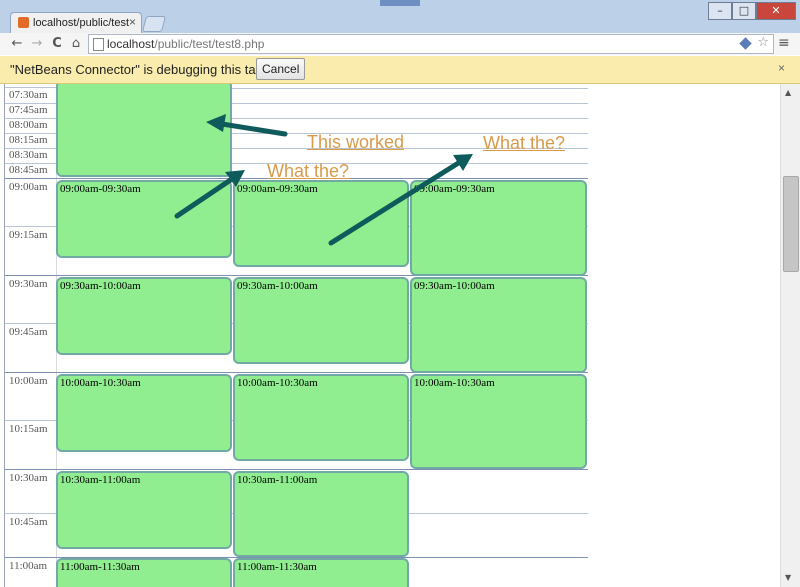  I want to click on title-bar-grip, so click(400, 3).